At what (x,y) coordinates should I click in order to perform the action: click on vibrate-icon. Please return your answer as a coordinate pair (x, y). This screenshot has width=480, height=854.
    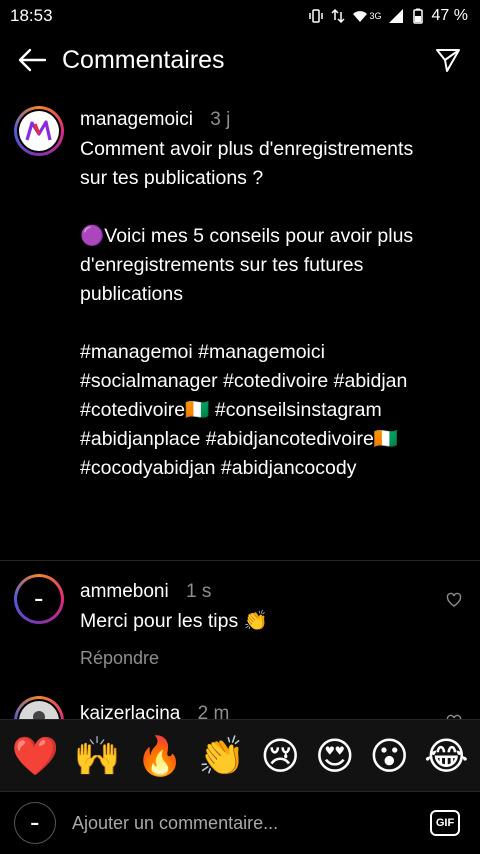
    Looking at the image, I should click on (315, 16).